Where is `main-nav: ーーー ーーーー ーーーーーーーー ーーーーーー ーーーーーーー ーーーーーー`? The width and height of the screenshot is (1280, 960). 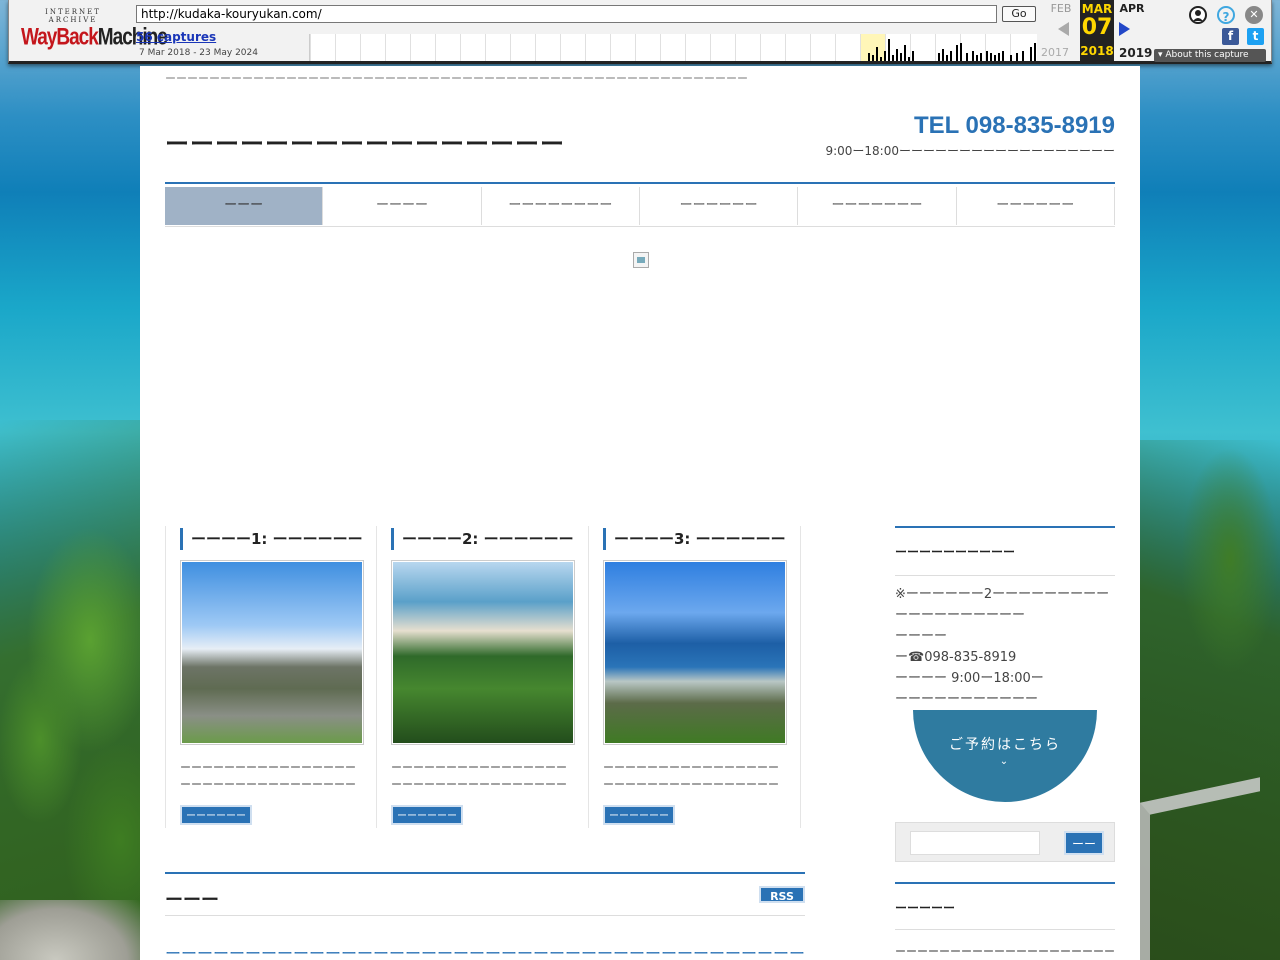
main-nav: ーーー ーーーー ーーーーーーーー ーーーーーー ーーーーーーー ーーーーーー is located at coordinates (640, 204).